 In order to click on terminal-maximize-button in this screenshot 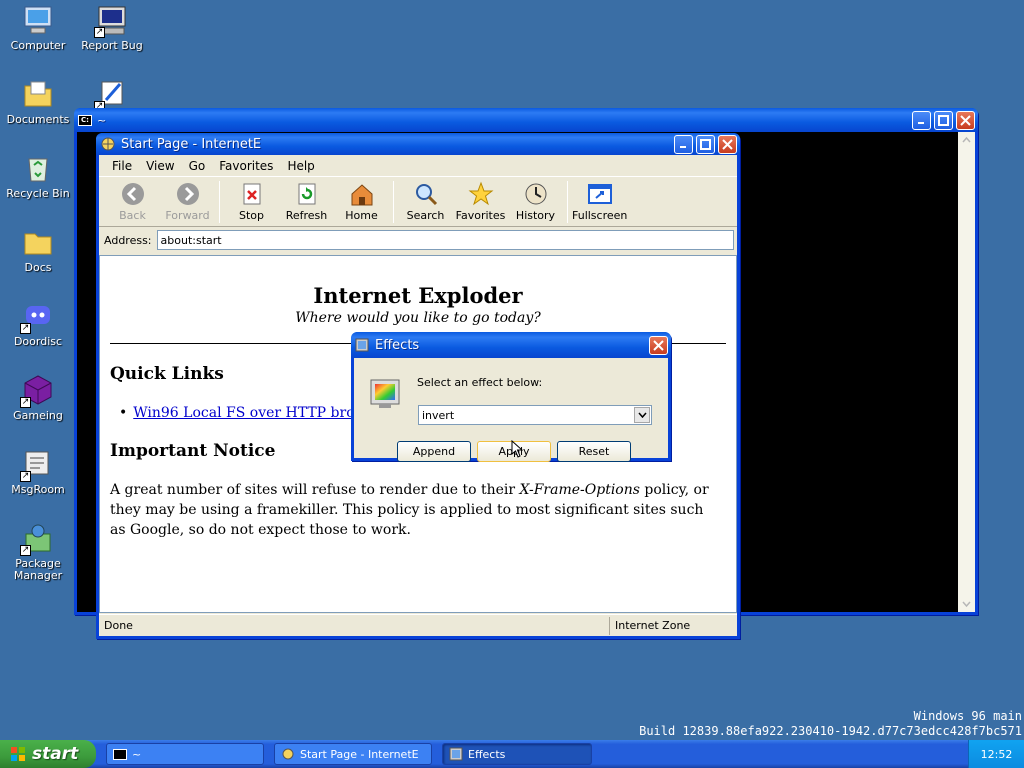, I will do `click(943, 120)`.